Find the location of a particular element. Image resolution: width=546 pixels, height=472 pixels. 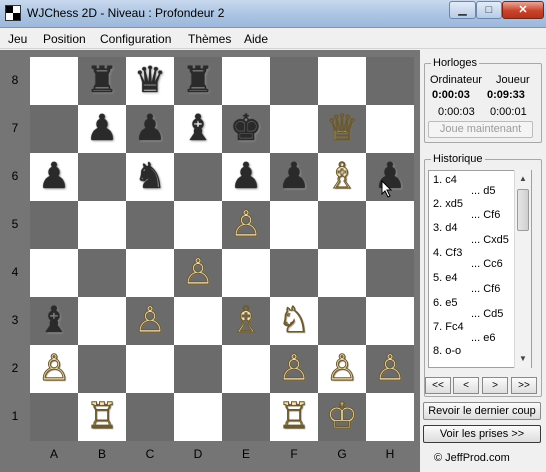

show-captures-button: Voir les prises >> is located at coordinates (482, 434).